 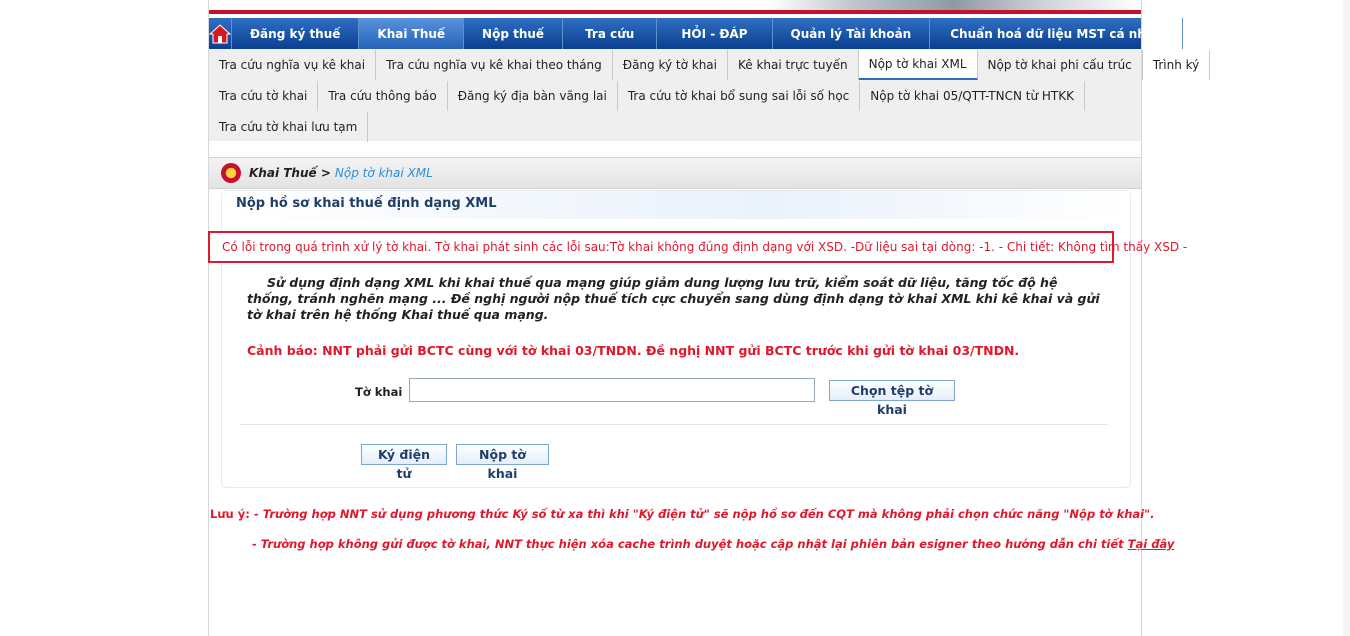 I want to click on breadcrumb-parent: Khai Thuế >, so click(x=290, y=173).